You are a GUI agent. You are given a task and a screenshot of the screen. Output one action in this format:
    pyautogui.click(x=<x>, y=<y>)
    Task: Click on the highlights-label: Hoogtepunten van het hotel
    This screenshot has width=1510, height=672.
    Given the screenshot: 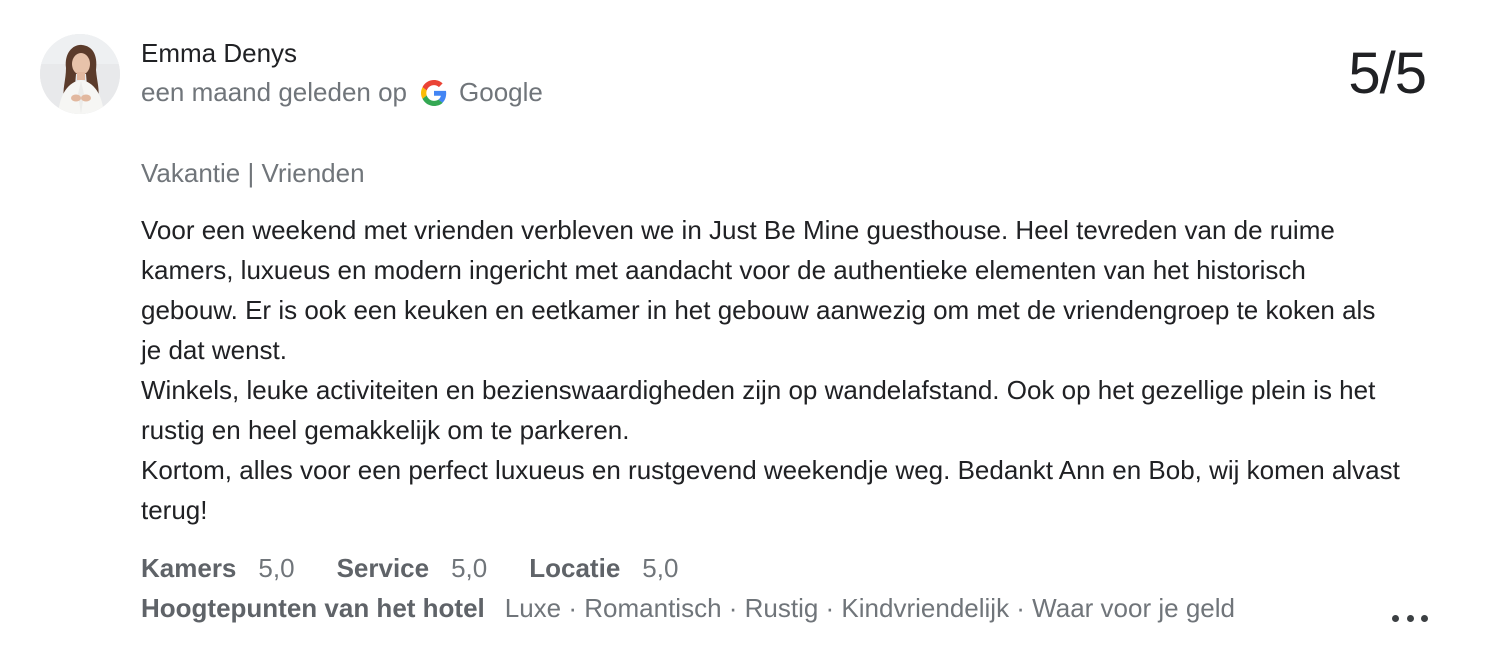 What is the action you would take?
    pyautogui.click(x=313, y=608)
    